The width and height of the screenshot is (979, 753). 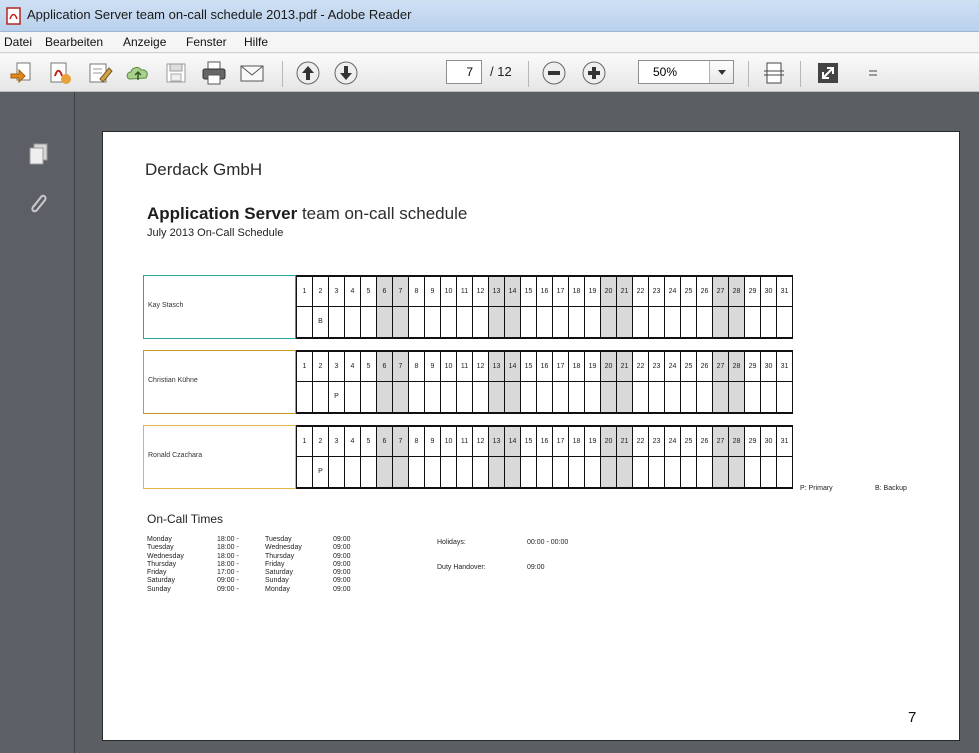 I want to click on upload-button, so click(x=138, y=73).